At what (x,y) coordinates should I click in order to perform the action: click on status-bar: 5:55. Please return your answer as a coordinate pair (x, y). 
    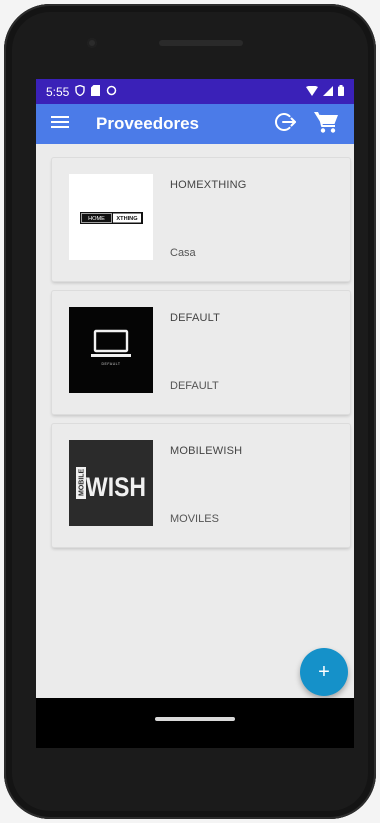
    Looking at the image, I should click on (195, 91).